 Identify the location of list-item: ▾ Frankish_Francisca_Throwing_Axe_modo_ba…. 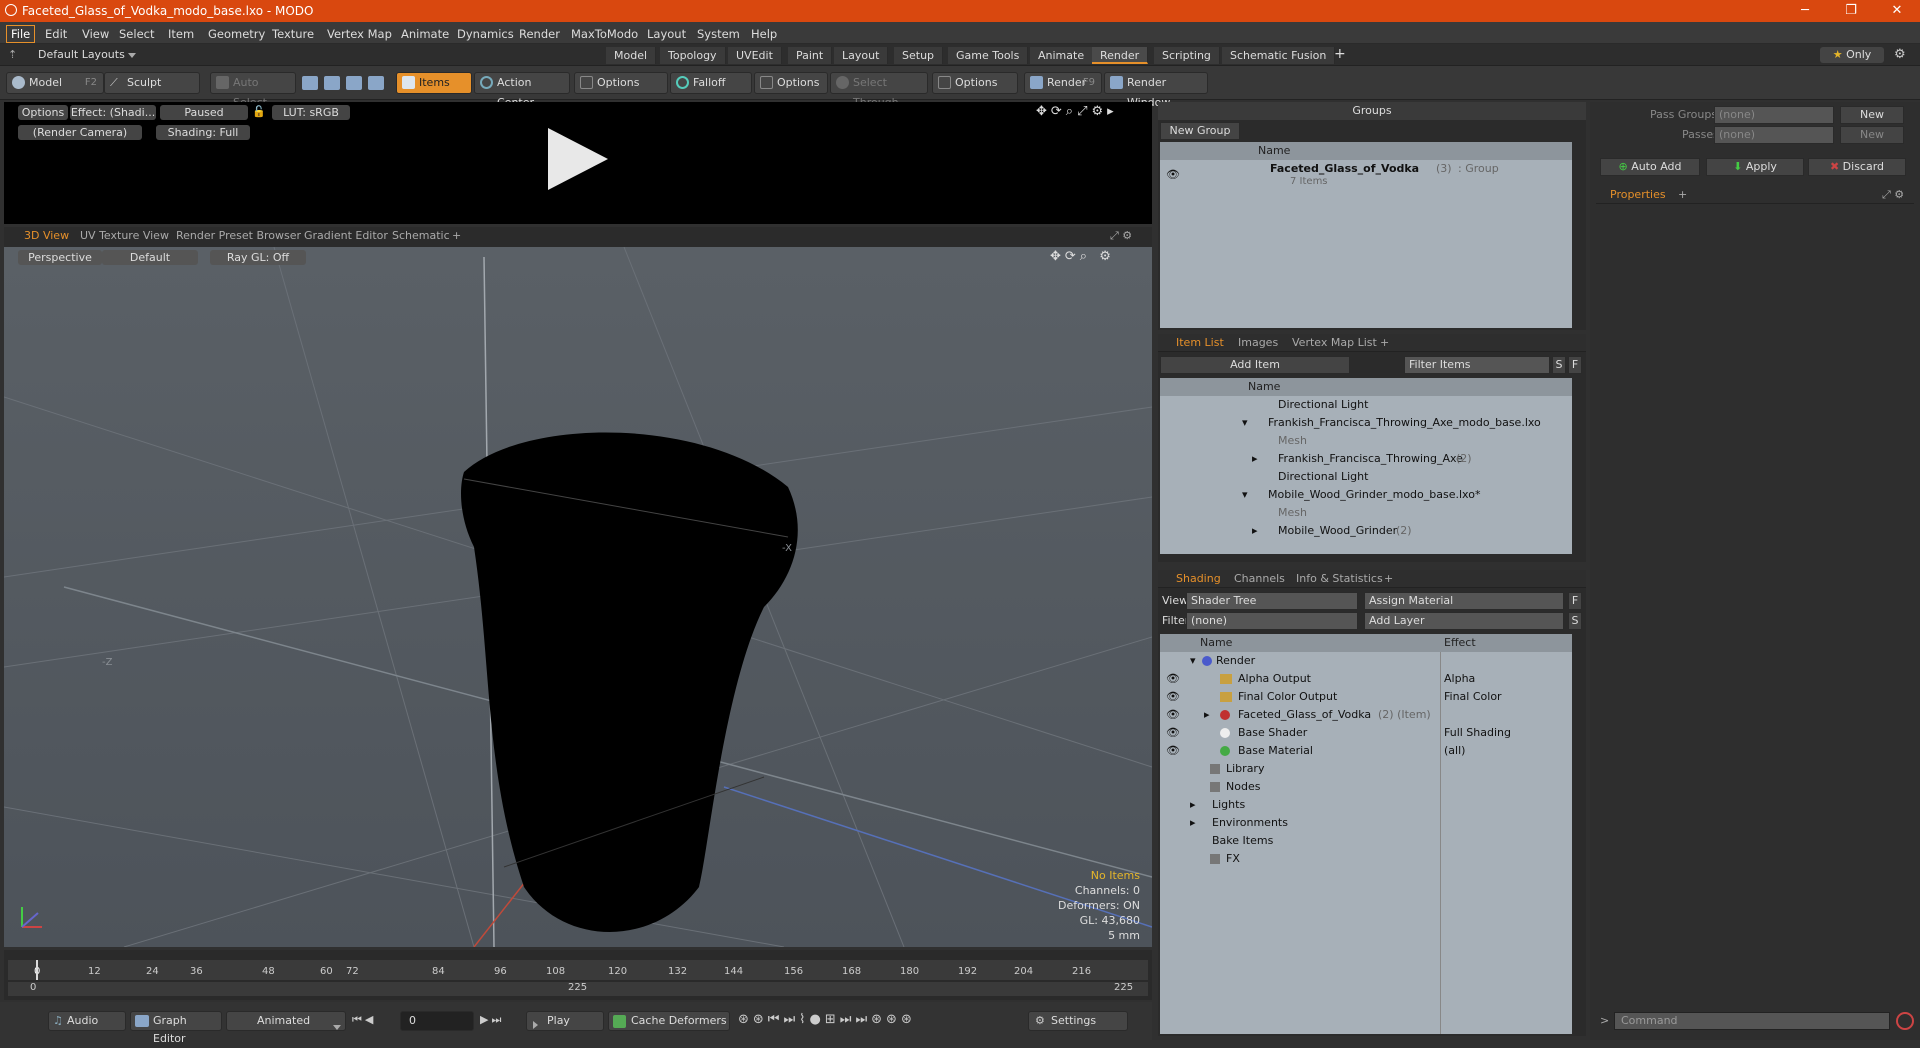
(1366, 423).